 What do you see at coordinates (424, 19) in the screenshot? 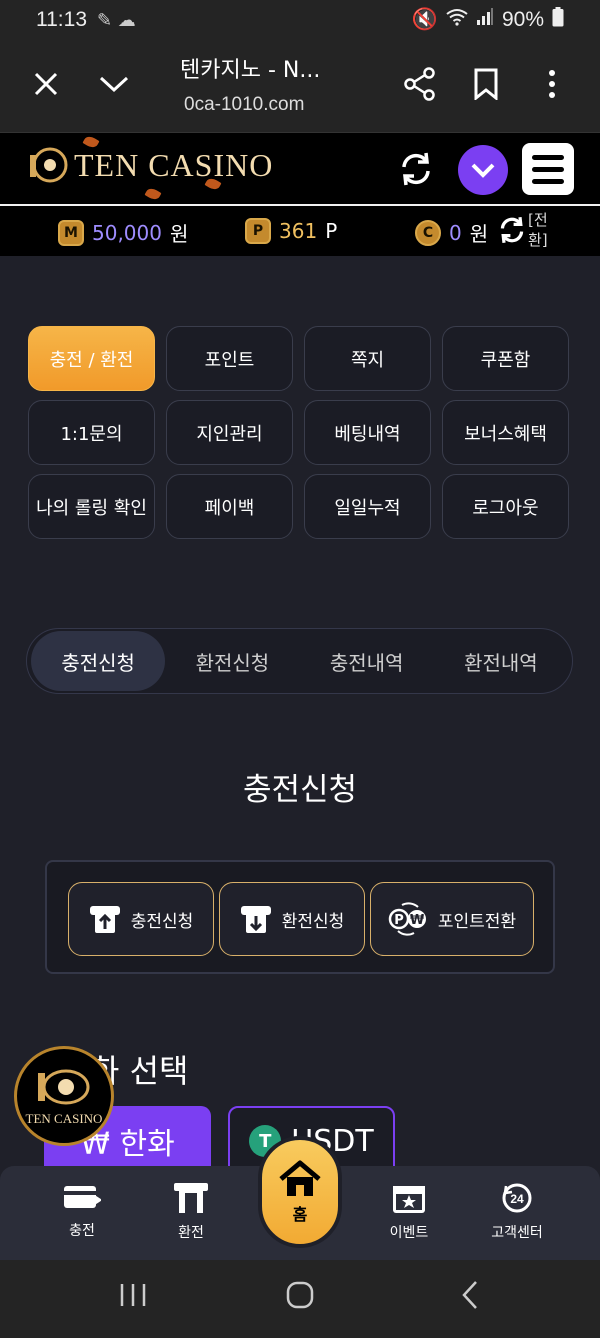
I see `mute-icon: 🔇` at bounding box center [424, 19].